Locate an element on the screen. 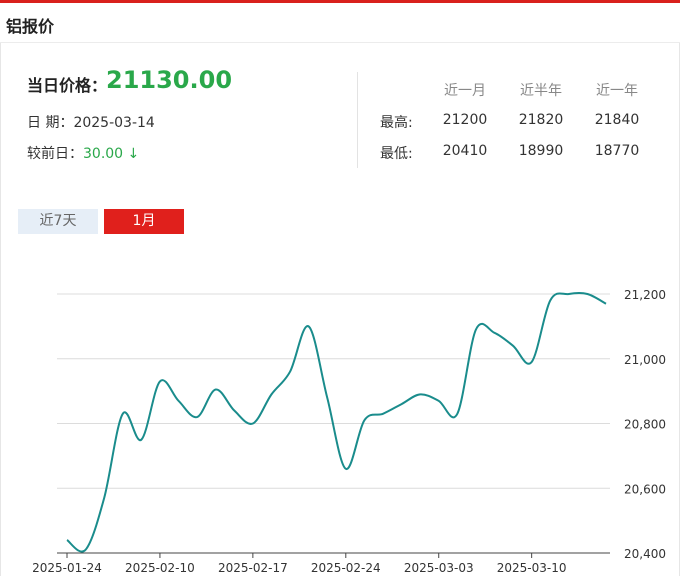 The image size is (680, 576). y-tick-label: 20,800 is located at coordinates (645, 425).